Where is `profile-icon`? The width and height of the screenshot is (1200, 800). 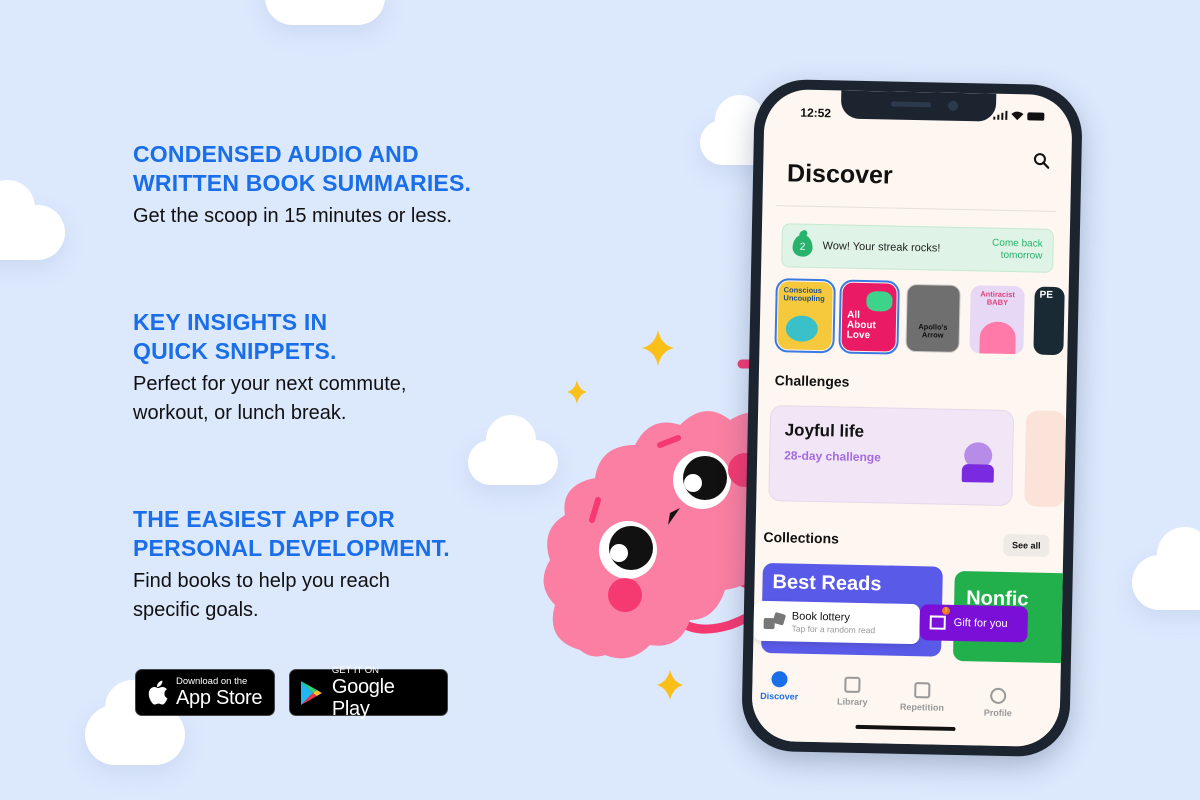
profile-icon is located at coordinates (998, 696).